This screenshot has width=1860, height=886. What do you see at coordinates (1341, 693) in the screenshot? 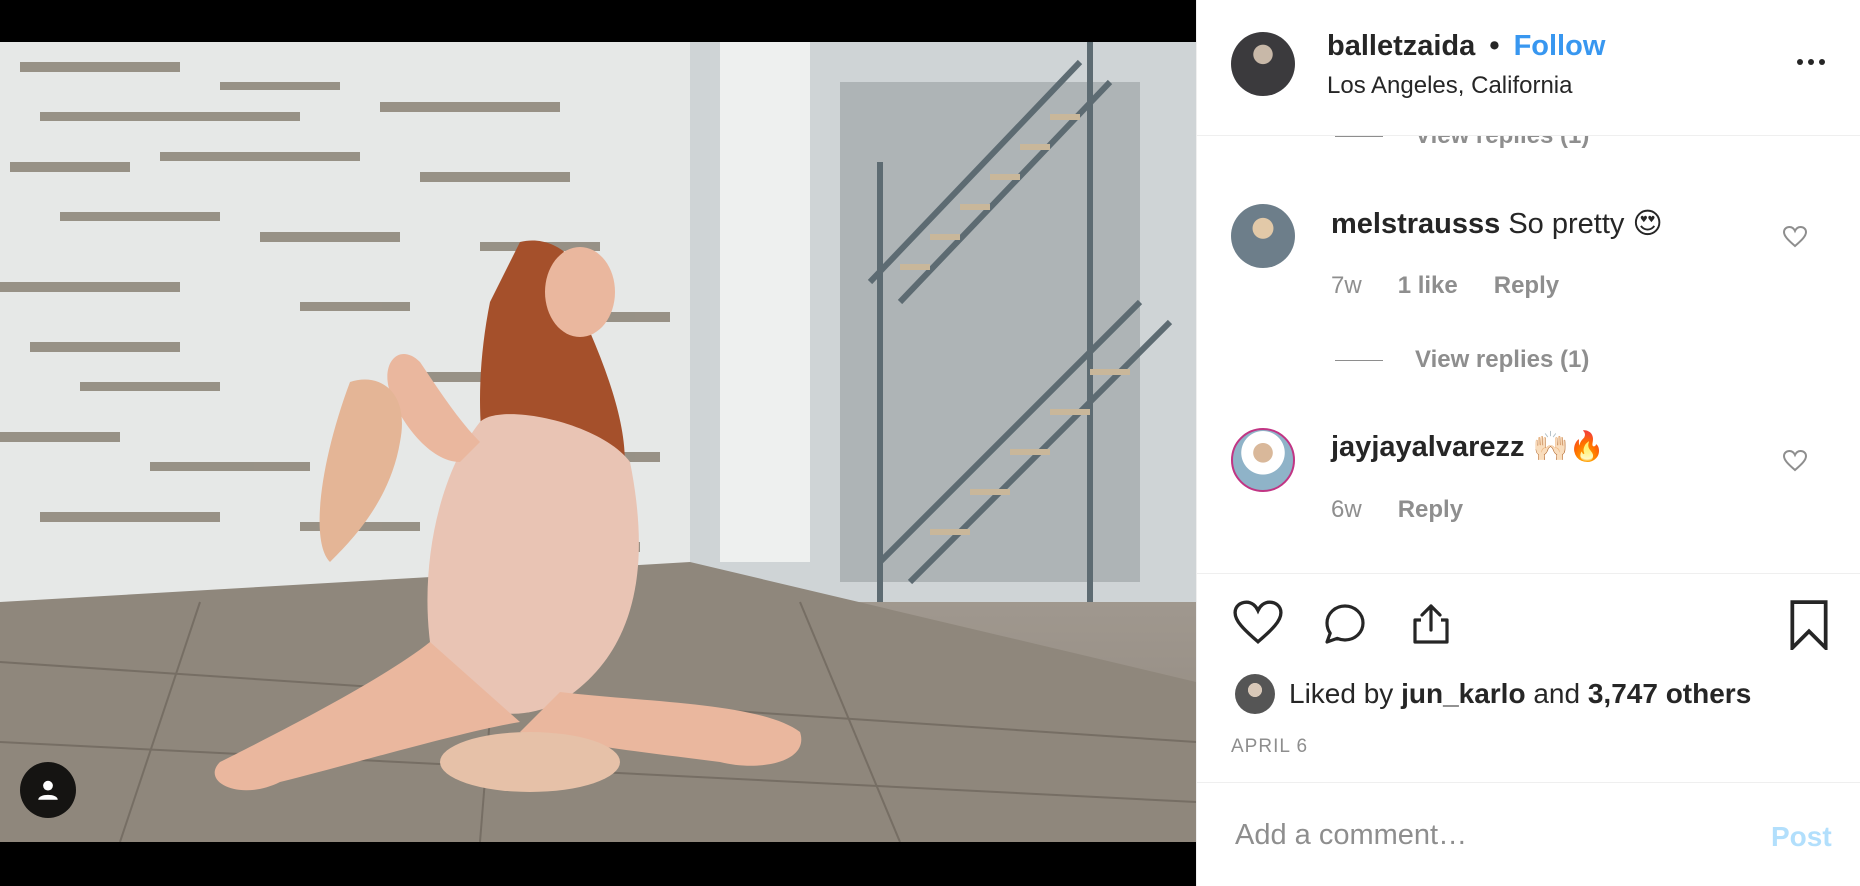
I see `liked-by-prefix: Liked by` at bounding box center [1341, 693].